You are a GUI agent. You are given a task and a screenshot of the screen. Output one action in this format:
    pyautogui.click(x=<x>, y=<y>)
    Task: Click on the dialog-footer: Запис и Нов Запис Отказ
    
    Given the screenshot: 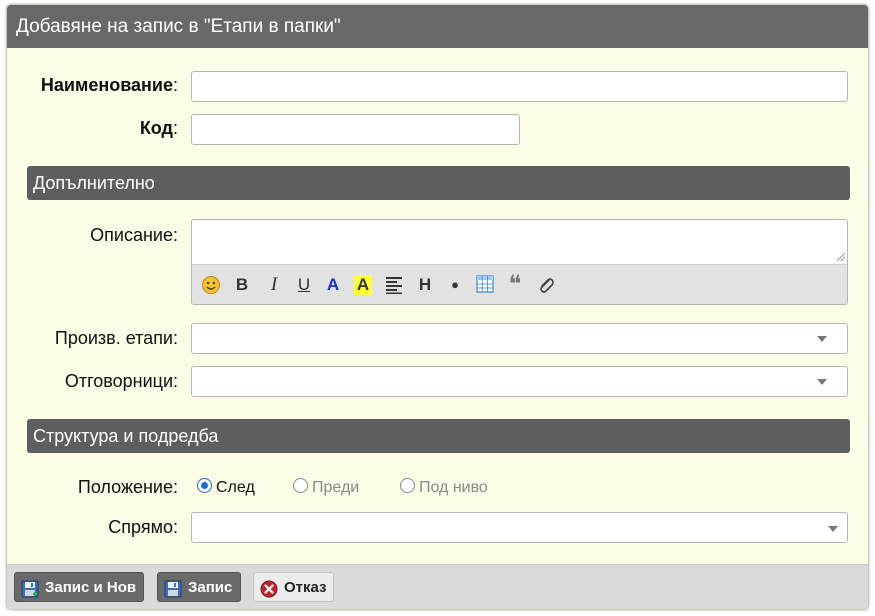 What is the action you would take?
    pyautogui.click(x=437, y=586)
    